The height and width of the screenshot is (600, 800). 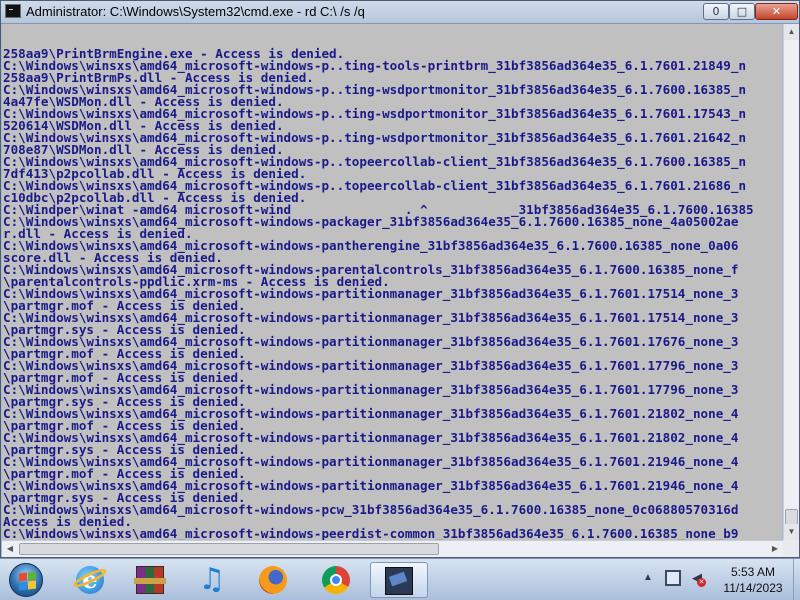 I want to click on show-hidden-icons-chevron-icon: ▲, so click(x=648, y=578).